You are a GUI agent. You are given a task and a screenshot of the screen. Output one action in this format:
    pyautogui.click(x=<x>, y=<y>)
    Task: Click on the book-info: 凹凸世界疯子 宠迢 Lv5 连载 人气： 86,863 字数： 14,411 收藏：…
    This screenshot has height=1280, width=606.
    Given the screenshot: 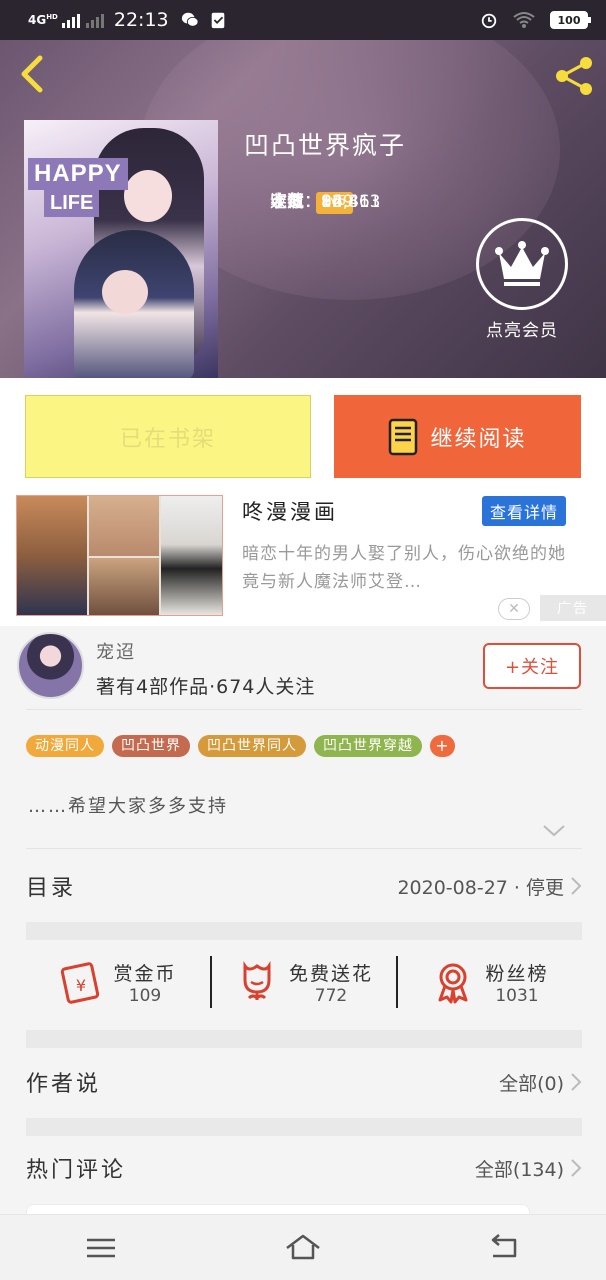 What is the action you would take?
    pyautogui.click(x=325, y=170)
    